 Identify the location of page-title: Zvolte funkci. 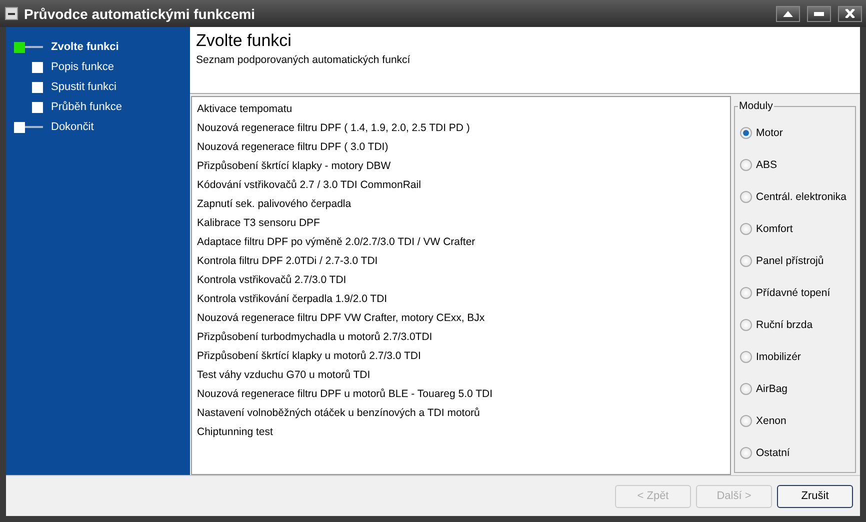
(244, 41).